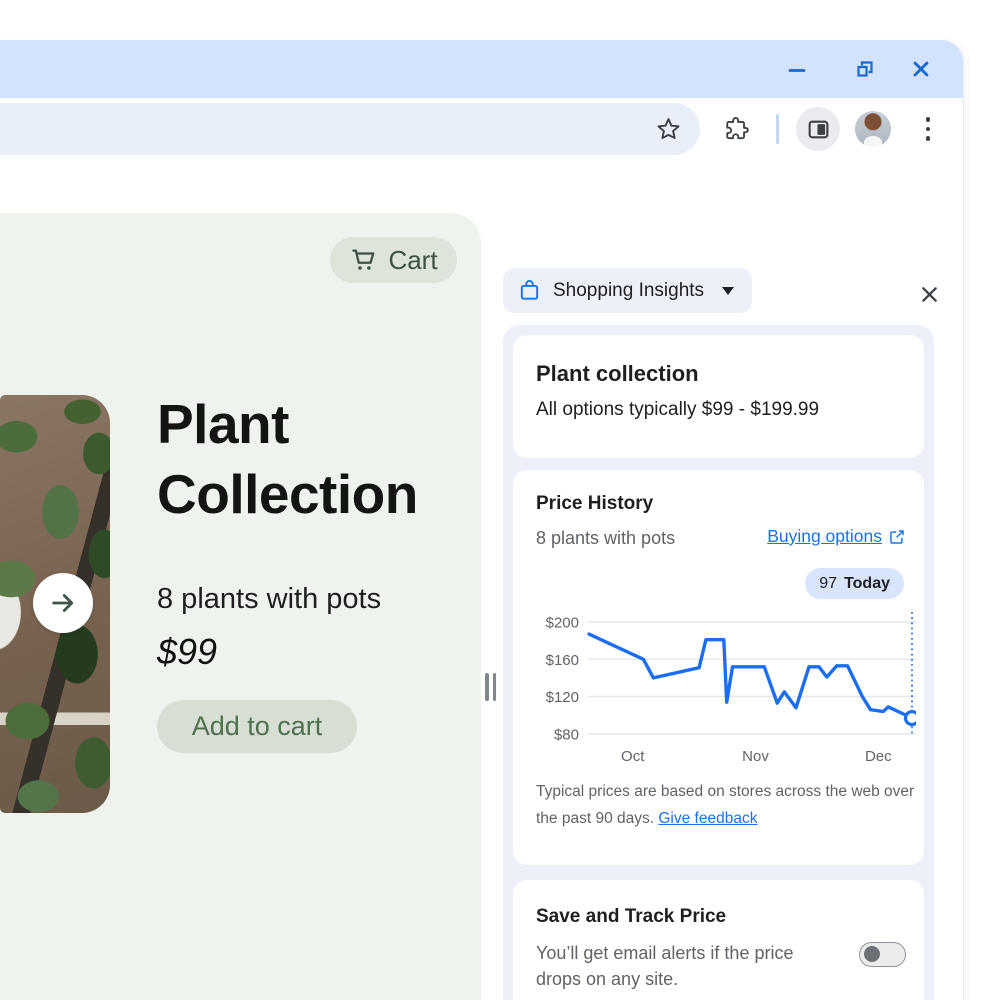  What do you see at coordinates (562, 623) in the screenshot?
I see `svg-text: $200` at bounding box center [562, 623].